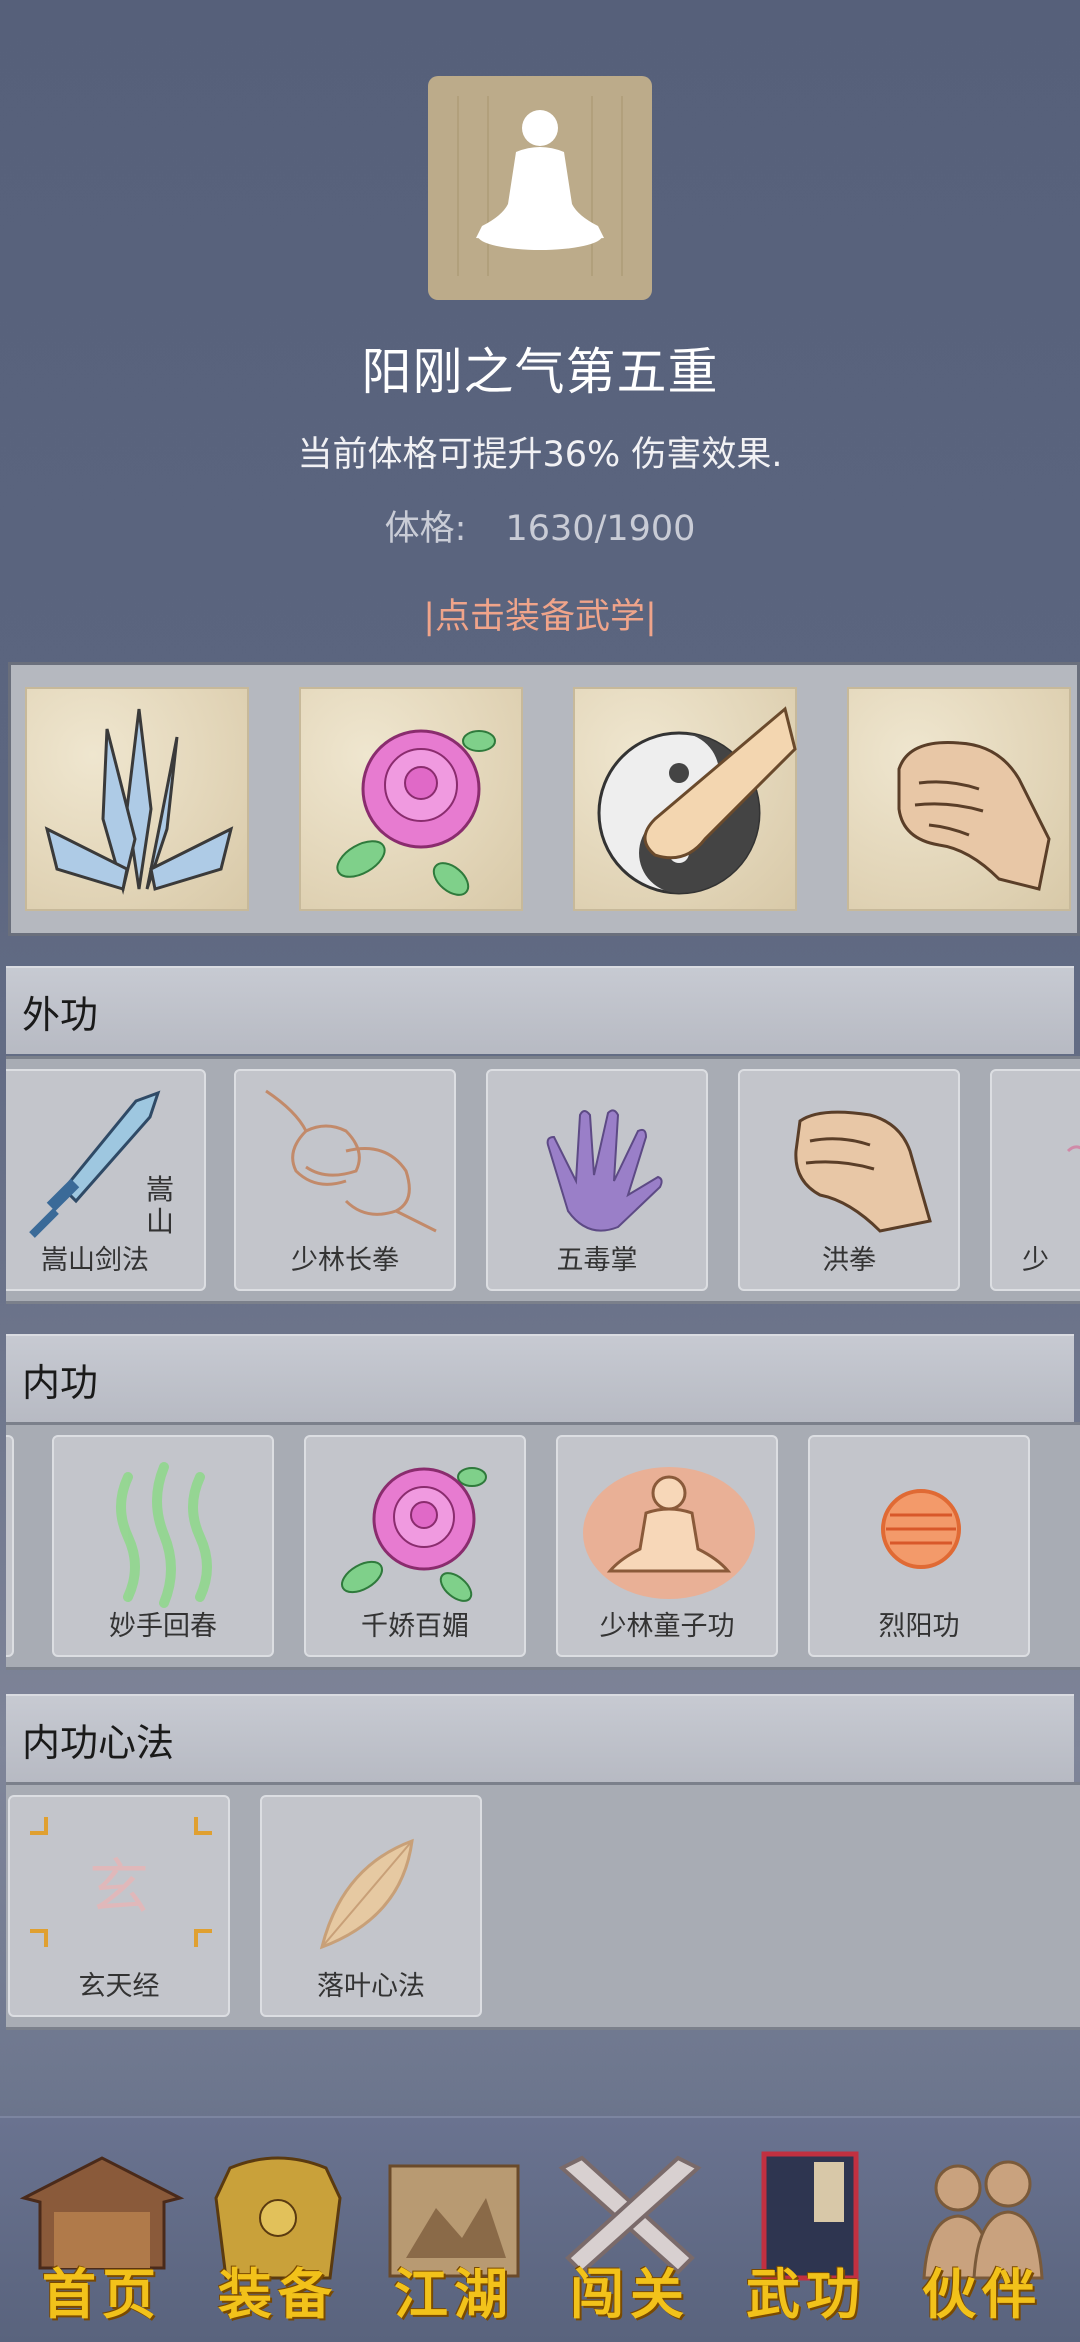  What do you see at coordinates (540, 1010) in the screenshot?
I see `external-skills-header: 外功` at bounding box center [540, 1010].